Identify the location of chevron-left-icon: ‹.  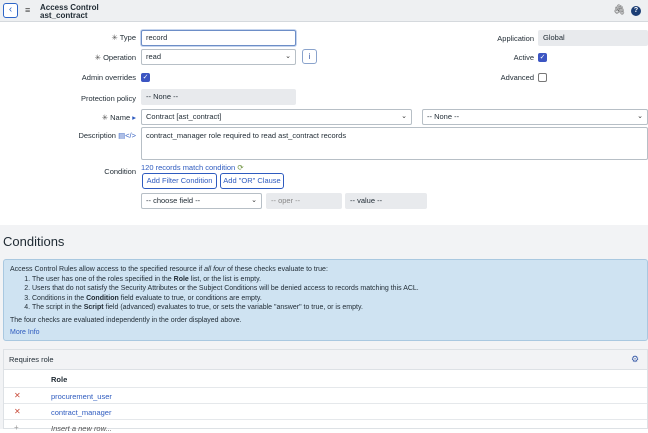
(10, 9).